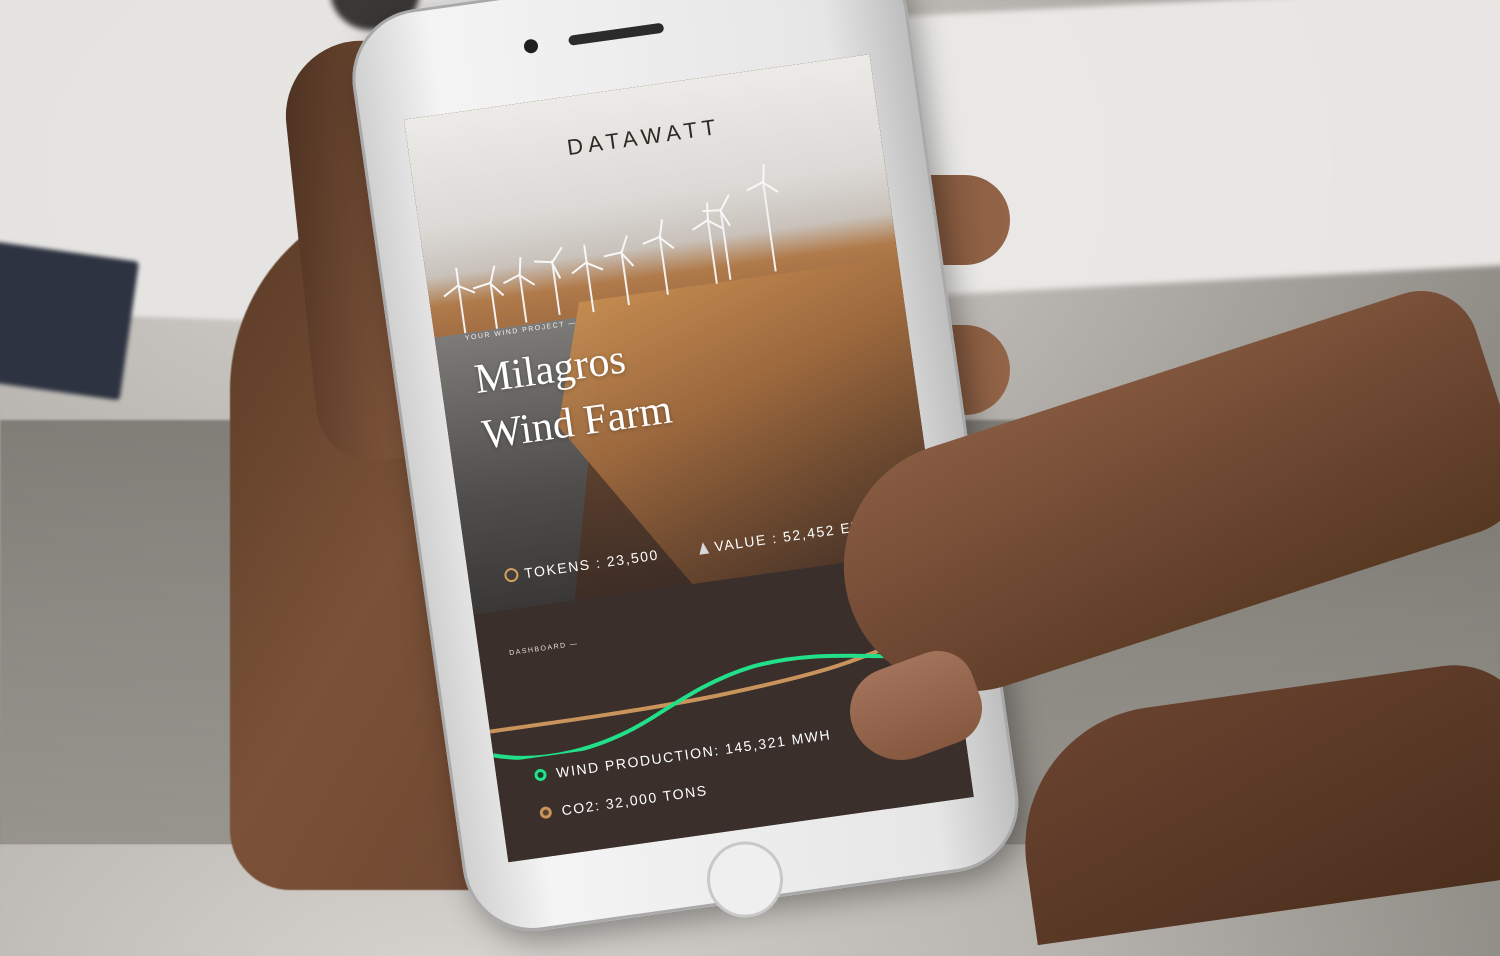 This screenshot has height=956, width=1500. What do you see at coordinates (69, 320) in the screenshot?
I see `background-notebook` at bounding box center [69, 320].